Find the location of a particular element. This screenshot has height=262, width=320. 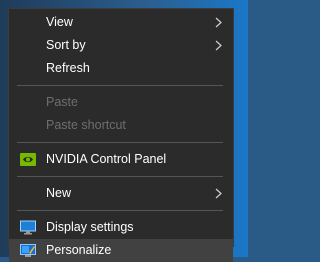

personalize-icon is located at coordinates (28, 250).